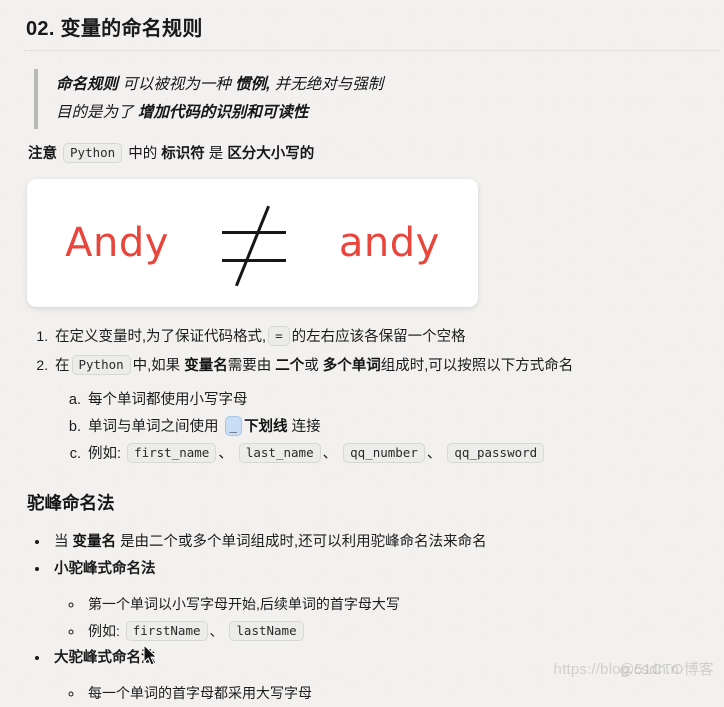  Describe the element at coordinates (311, 366) in the screenshot. I see `rule-2-p4: 或` at that location.